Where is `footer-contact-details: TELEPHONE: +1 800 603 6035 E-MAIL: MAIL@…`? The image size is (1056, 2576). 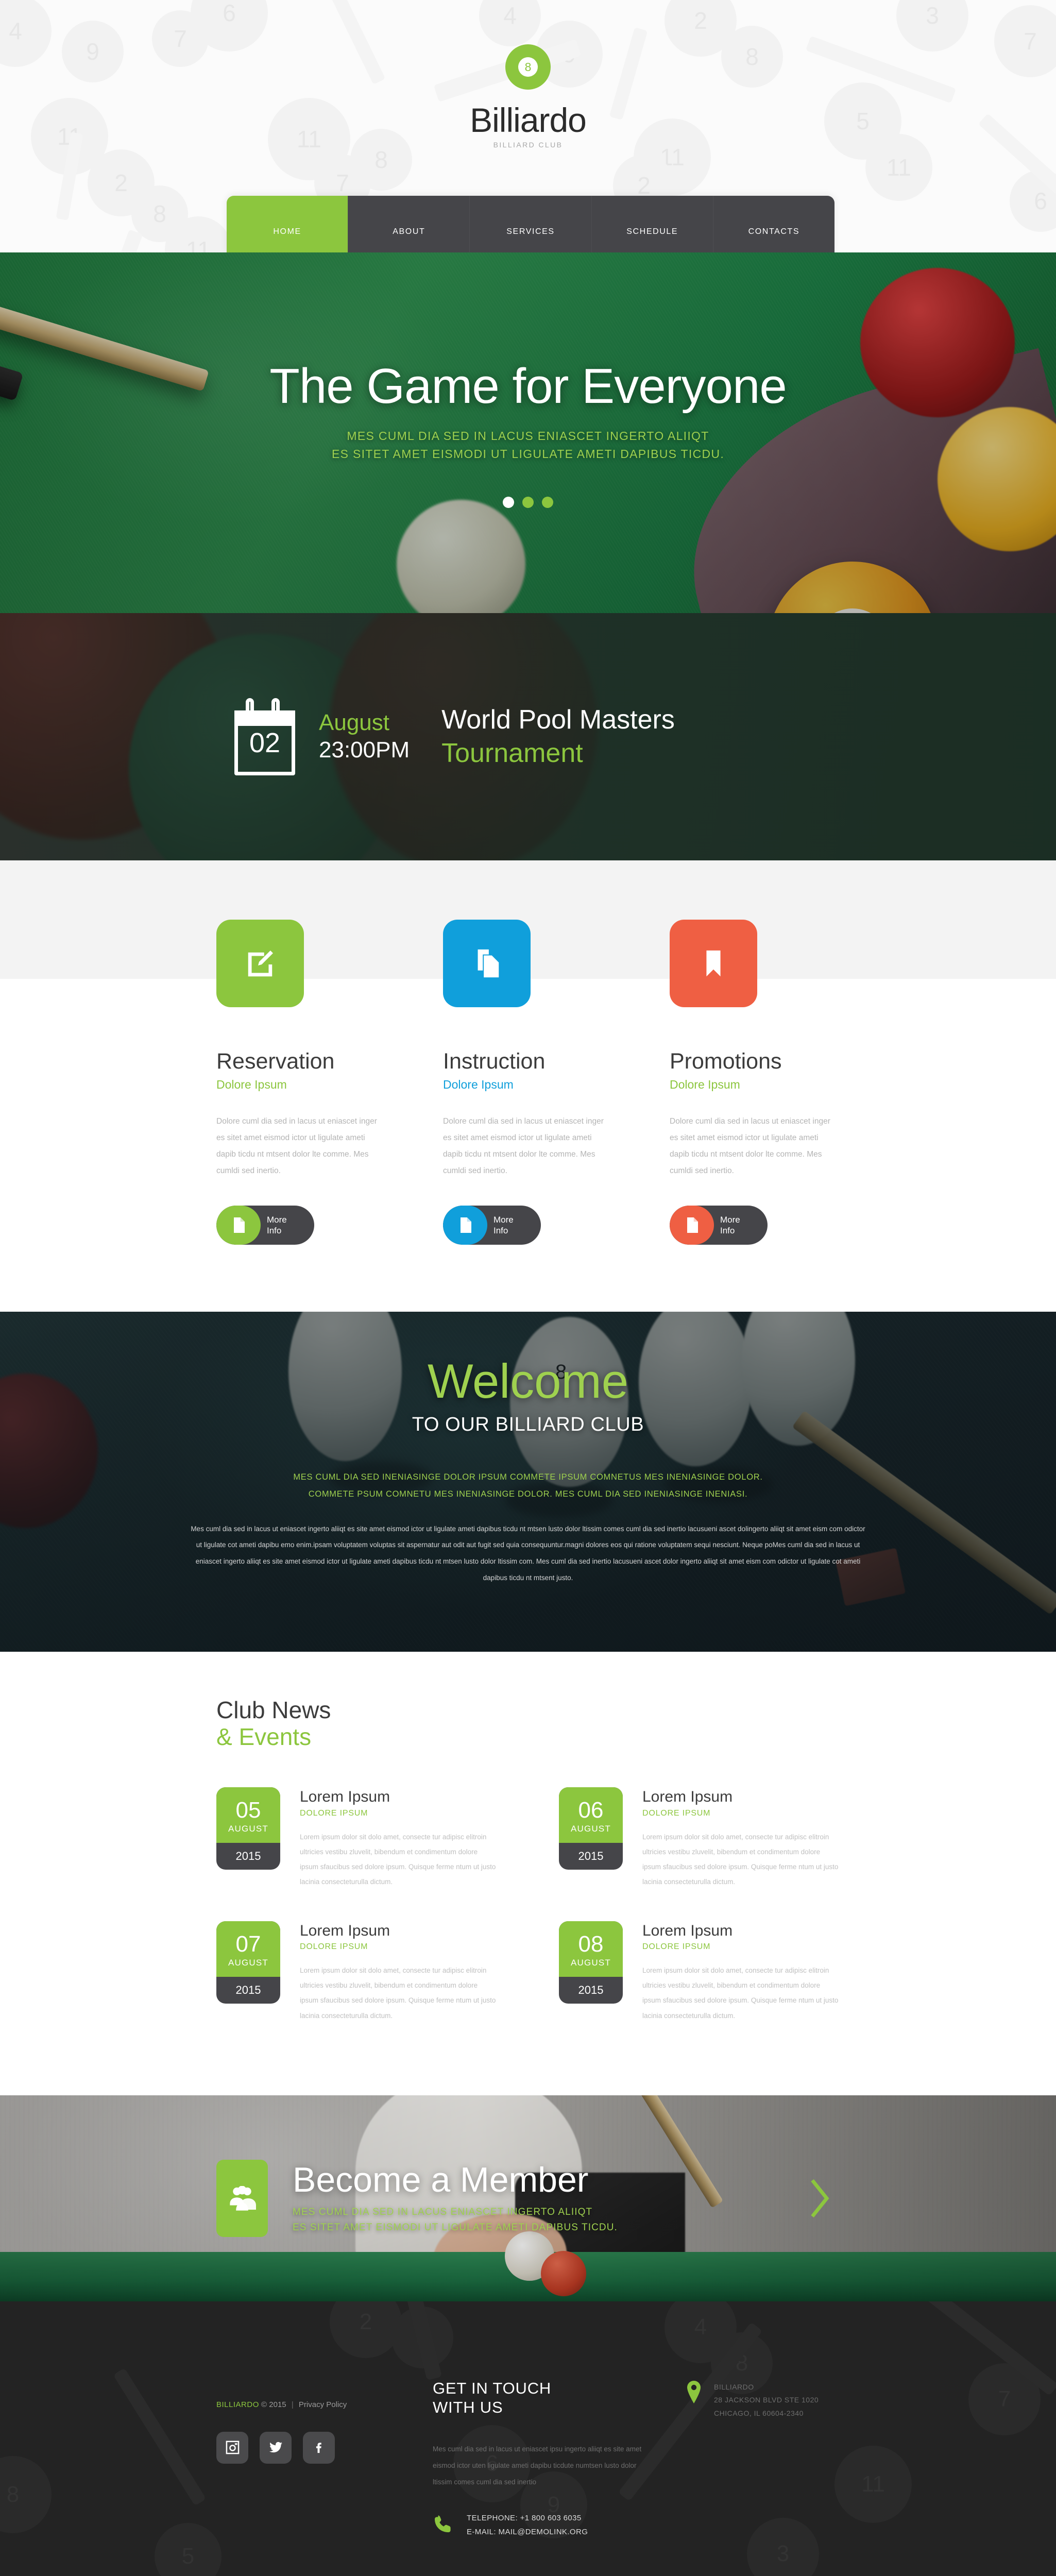
footer-contact-details: TELEPHONE: +1 800 603 6035 E-MAIL: MAIL@… is located at coordinates (544, 2526).